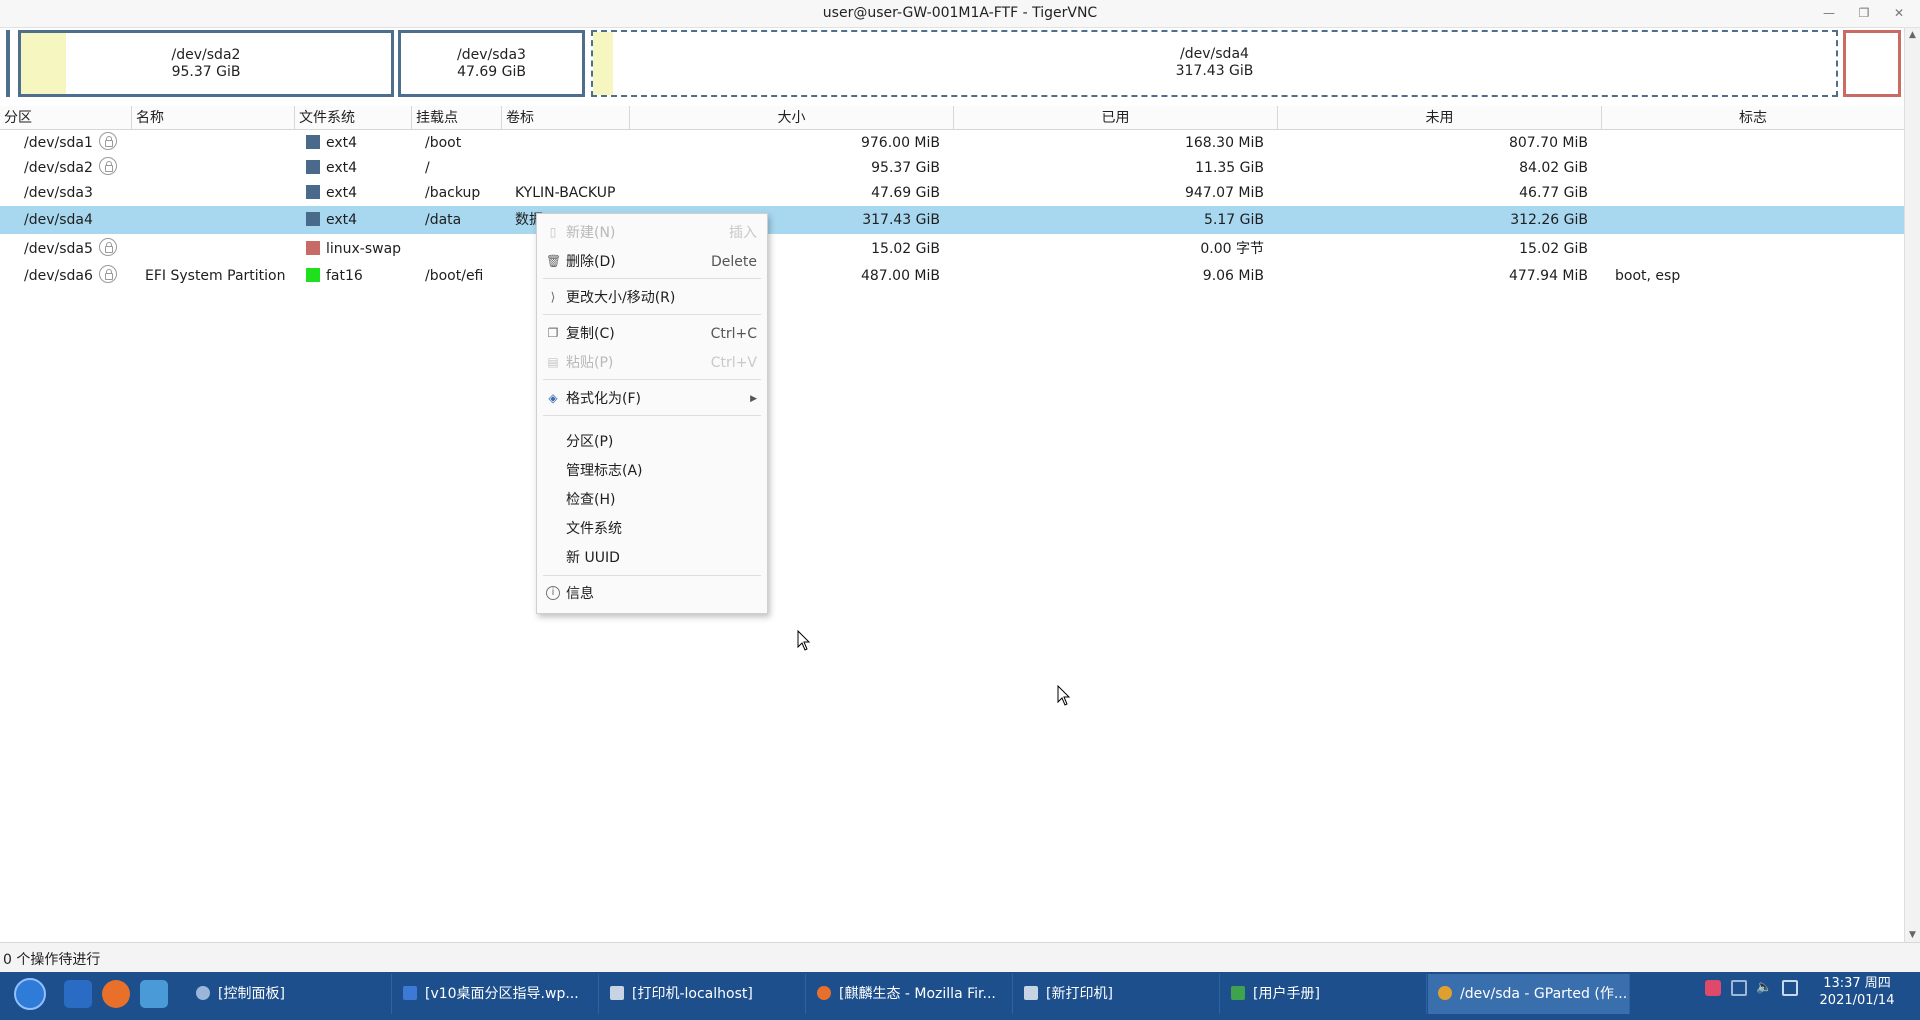 The image size is (1920, 1020). What do you see at coordinates (1912, 35) in the screenshot?
I see `scroll-up-icon: ▲` at bounding box center [1912, 35].